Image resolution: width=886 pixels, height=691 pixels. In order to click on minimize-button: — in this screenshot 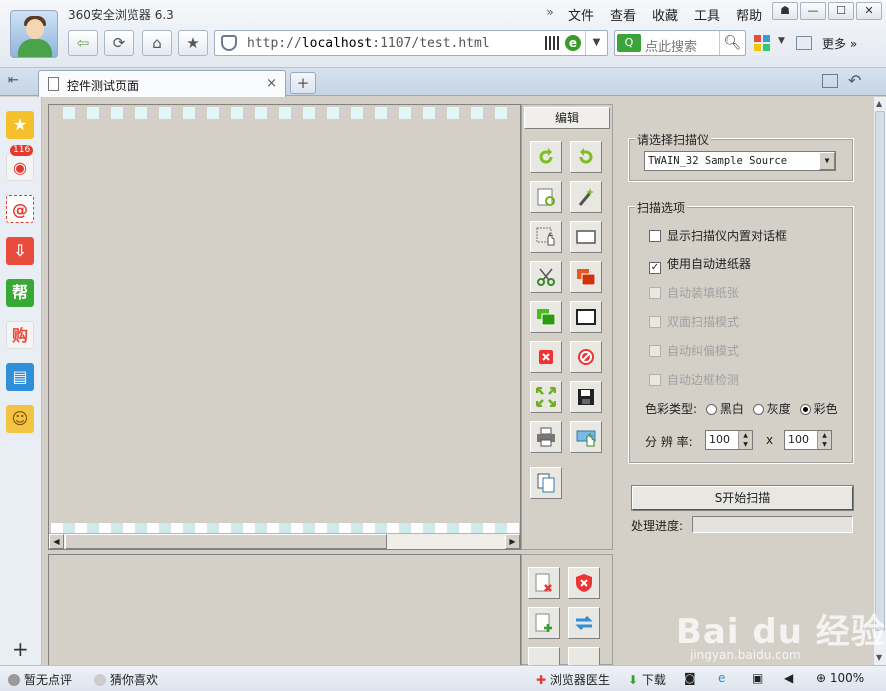, I will do `click(813, 11)`.